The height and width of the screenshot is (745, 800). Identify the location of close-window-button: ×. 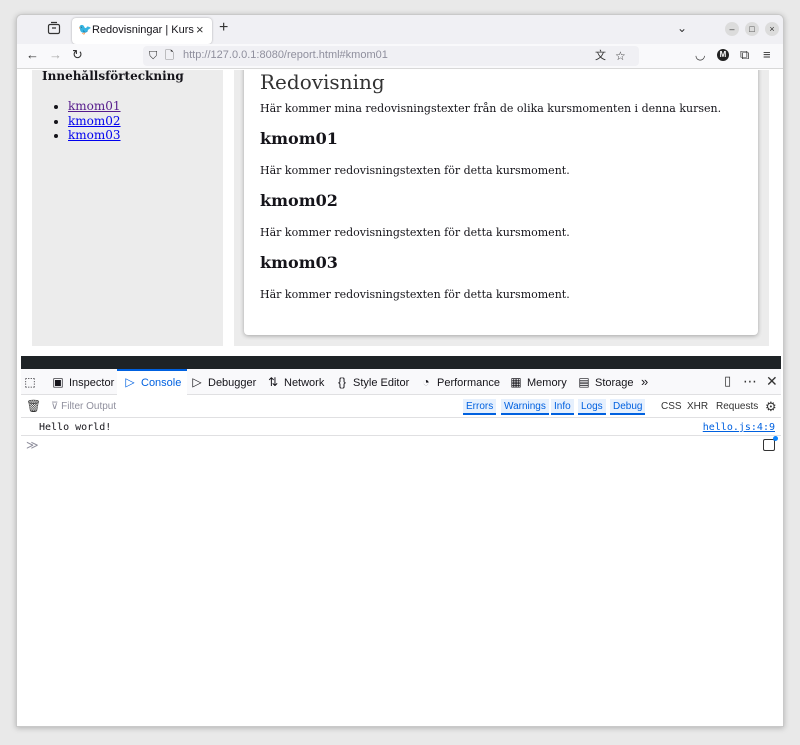
(772, 29).